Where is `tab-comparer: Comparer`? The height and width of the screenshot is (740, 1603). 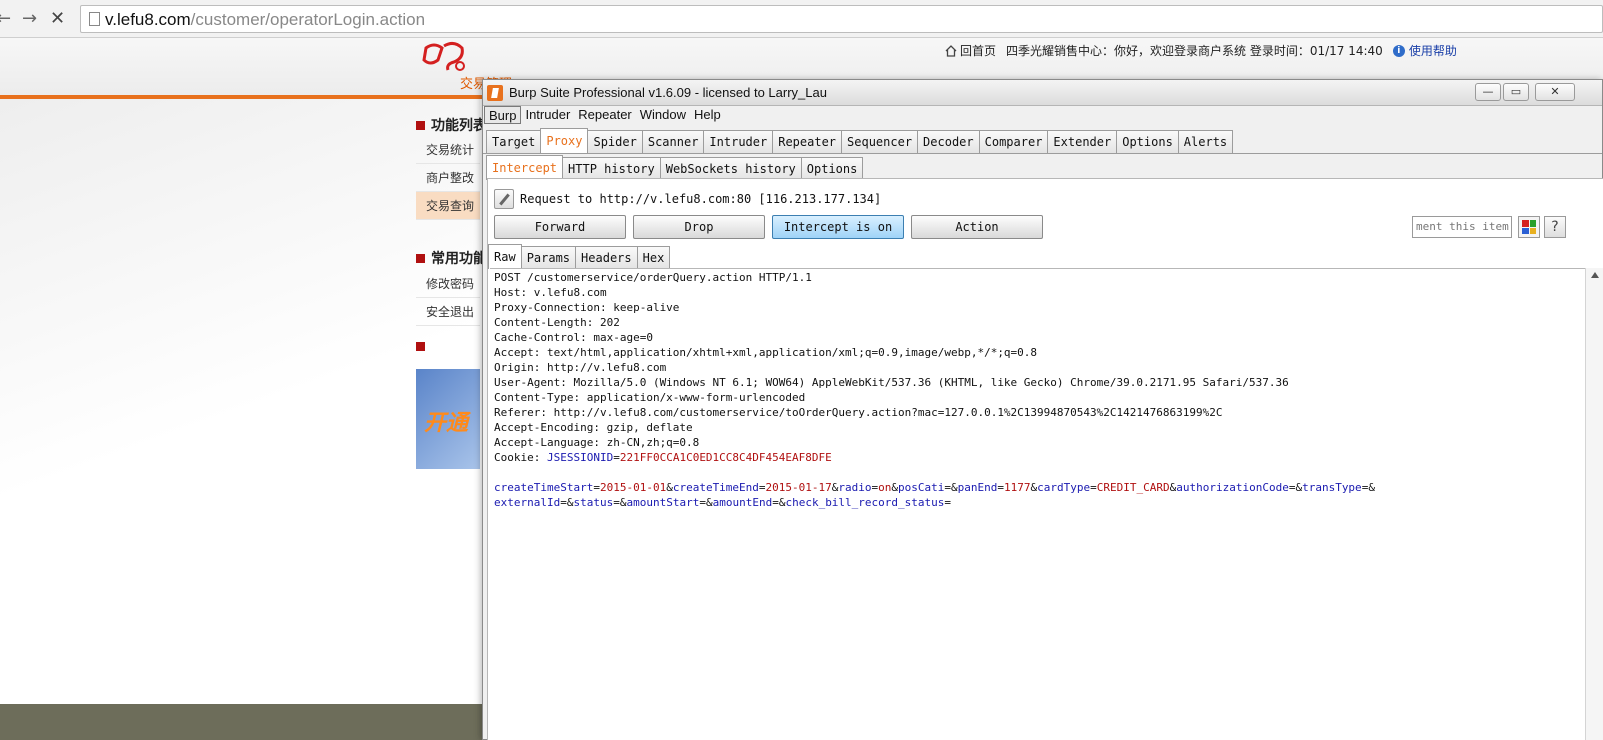 tab-comparer: Comparer is located at coordinates (1013, 141).